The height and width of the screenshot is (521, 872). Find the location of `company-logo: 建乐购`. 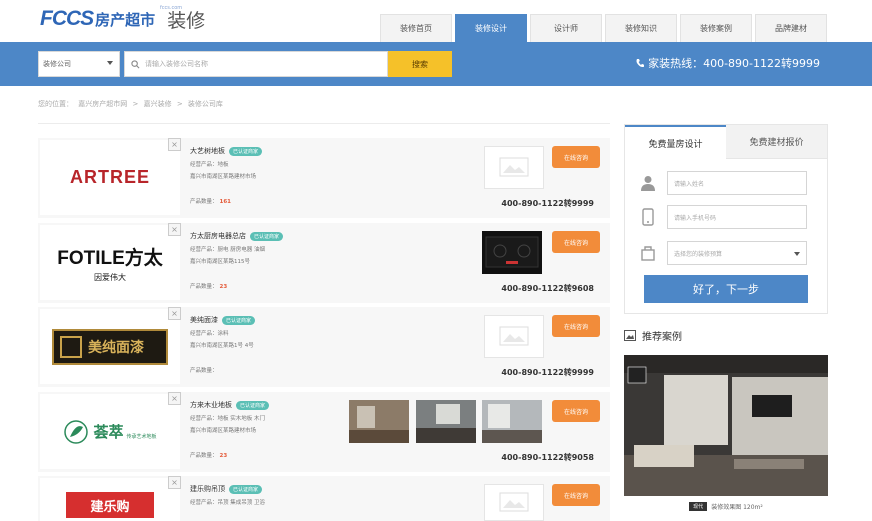

company-logo: 建乐购 is located at coordinates (110, 499).